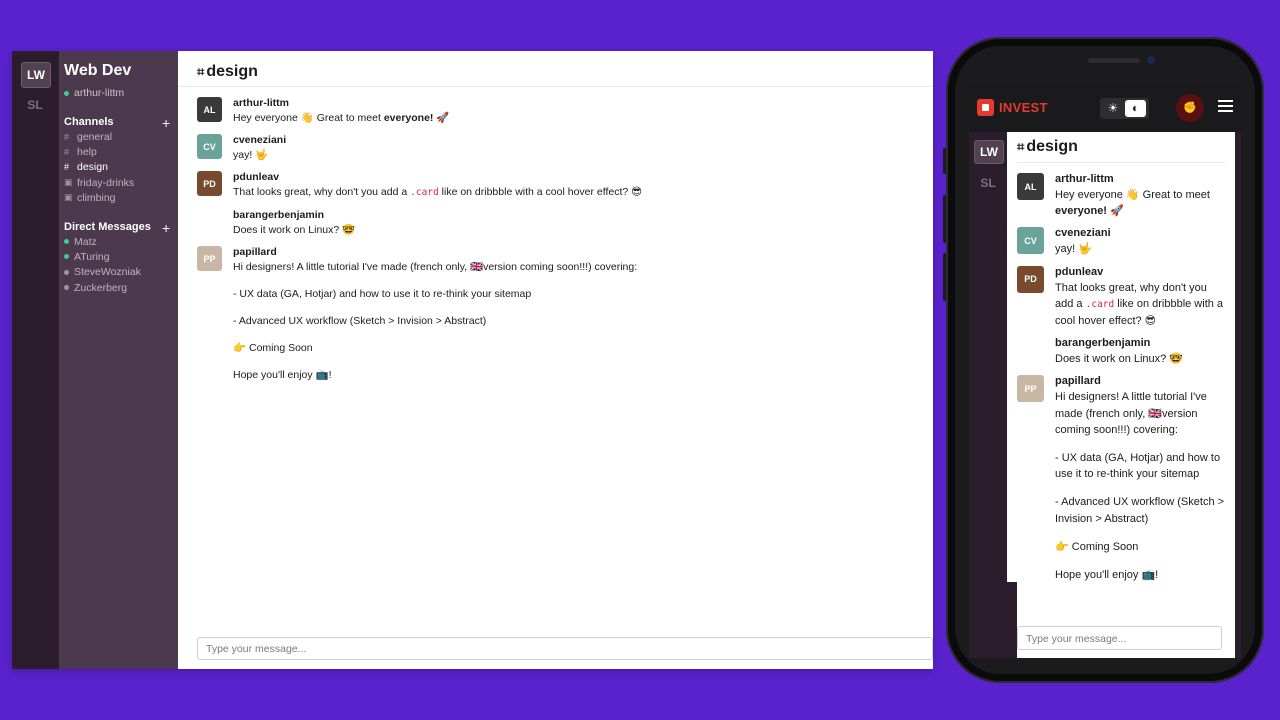 This screenshot has width=1280, height=720. I want to click on phone-speaker, so click(1114, 60).